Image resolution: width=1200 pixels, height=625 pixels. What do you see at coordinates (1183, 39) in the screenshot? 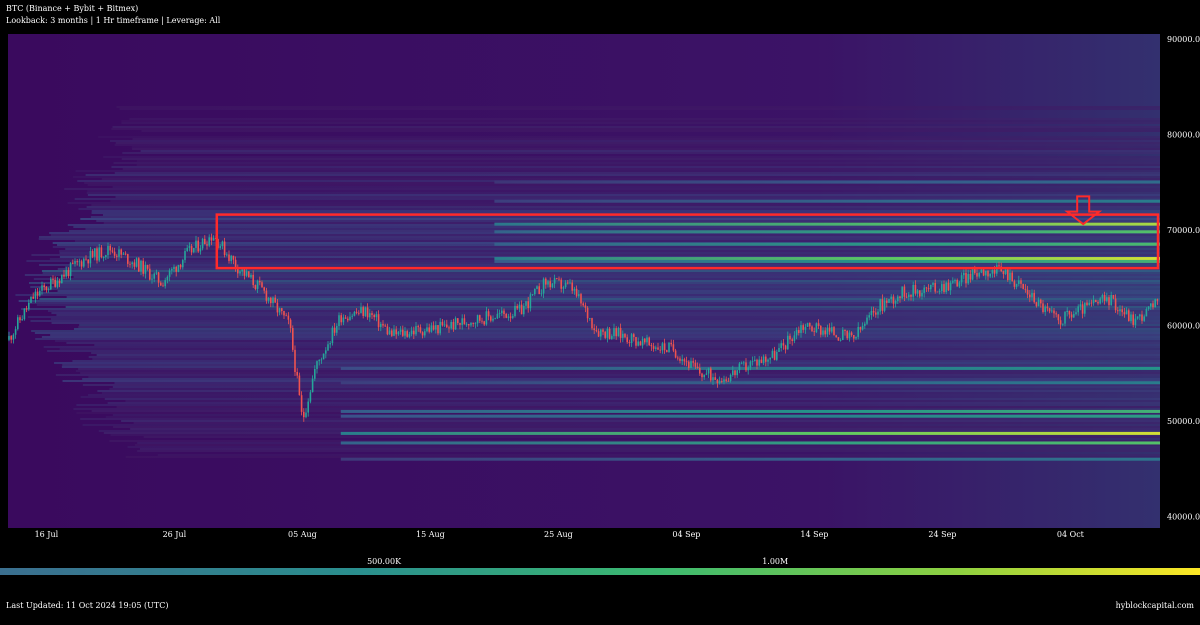
I see `y-tick-label: 90000.0` at bounding box center [1183, 39].